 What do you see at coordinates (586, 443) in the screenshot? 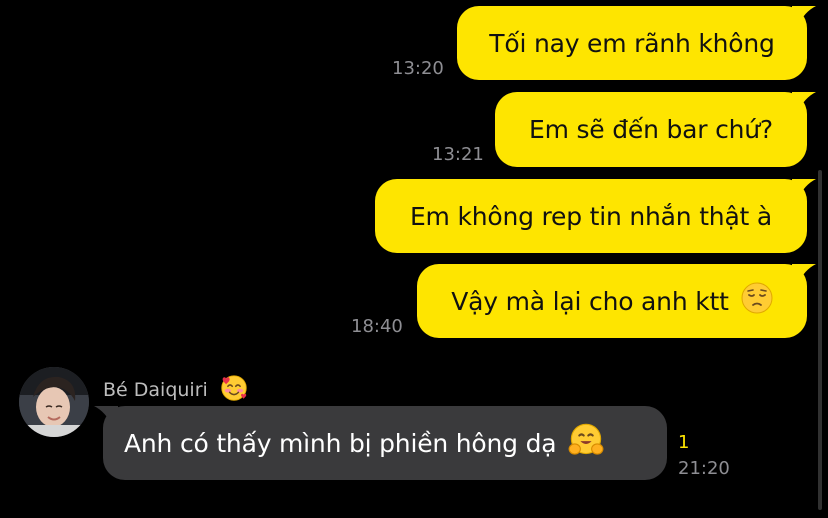
I see `hugging-face-emoji-icon` at bounding box center [586, 443].